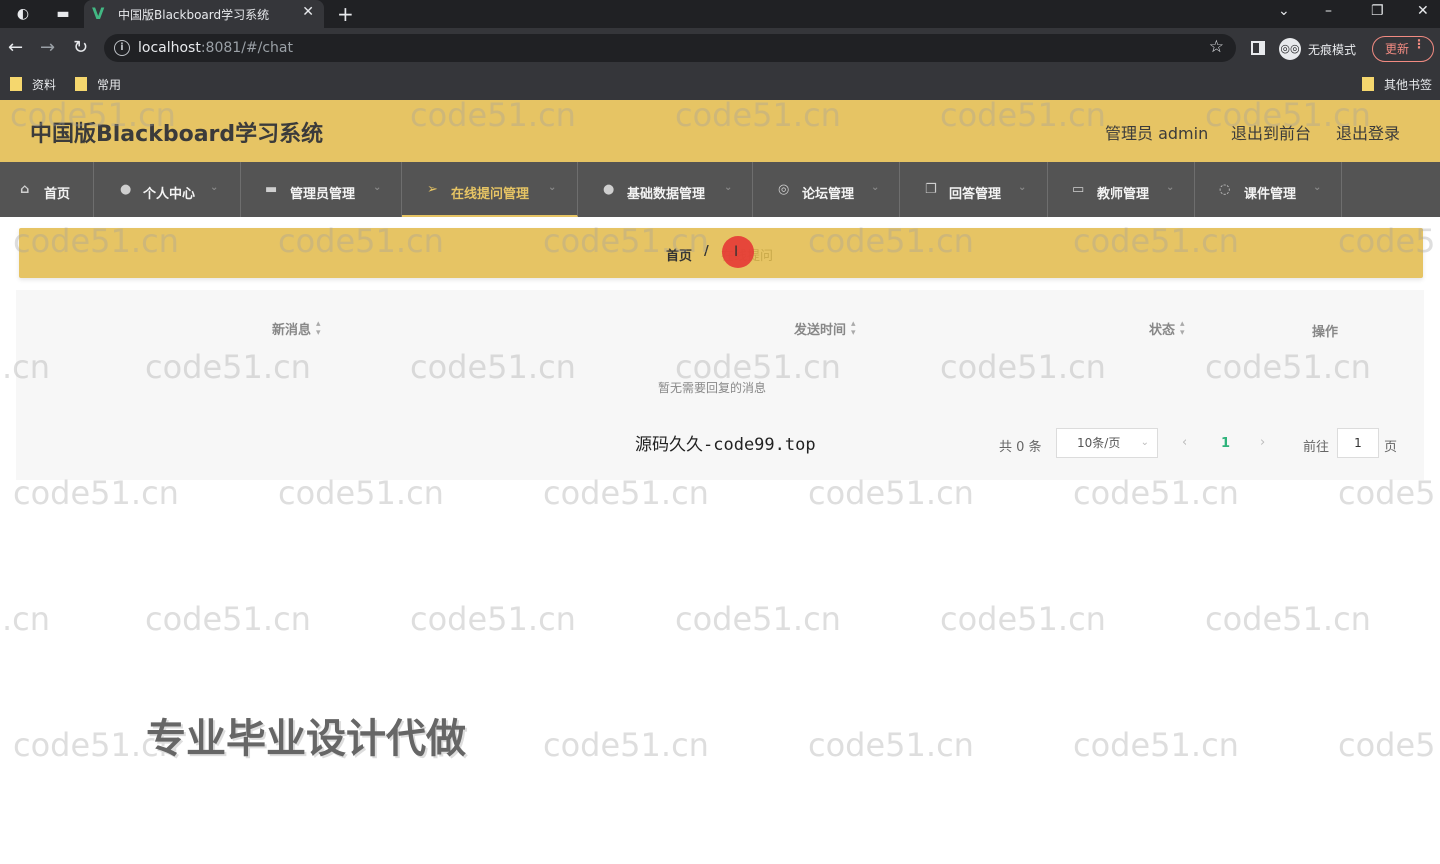 This screenshot has height=864, width=1440. I want to click on bookmark-folder-other: 其他书签, so click(1397, 85).